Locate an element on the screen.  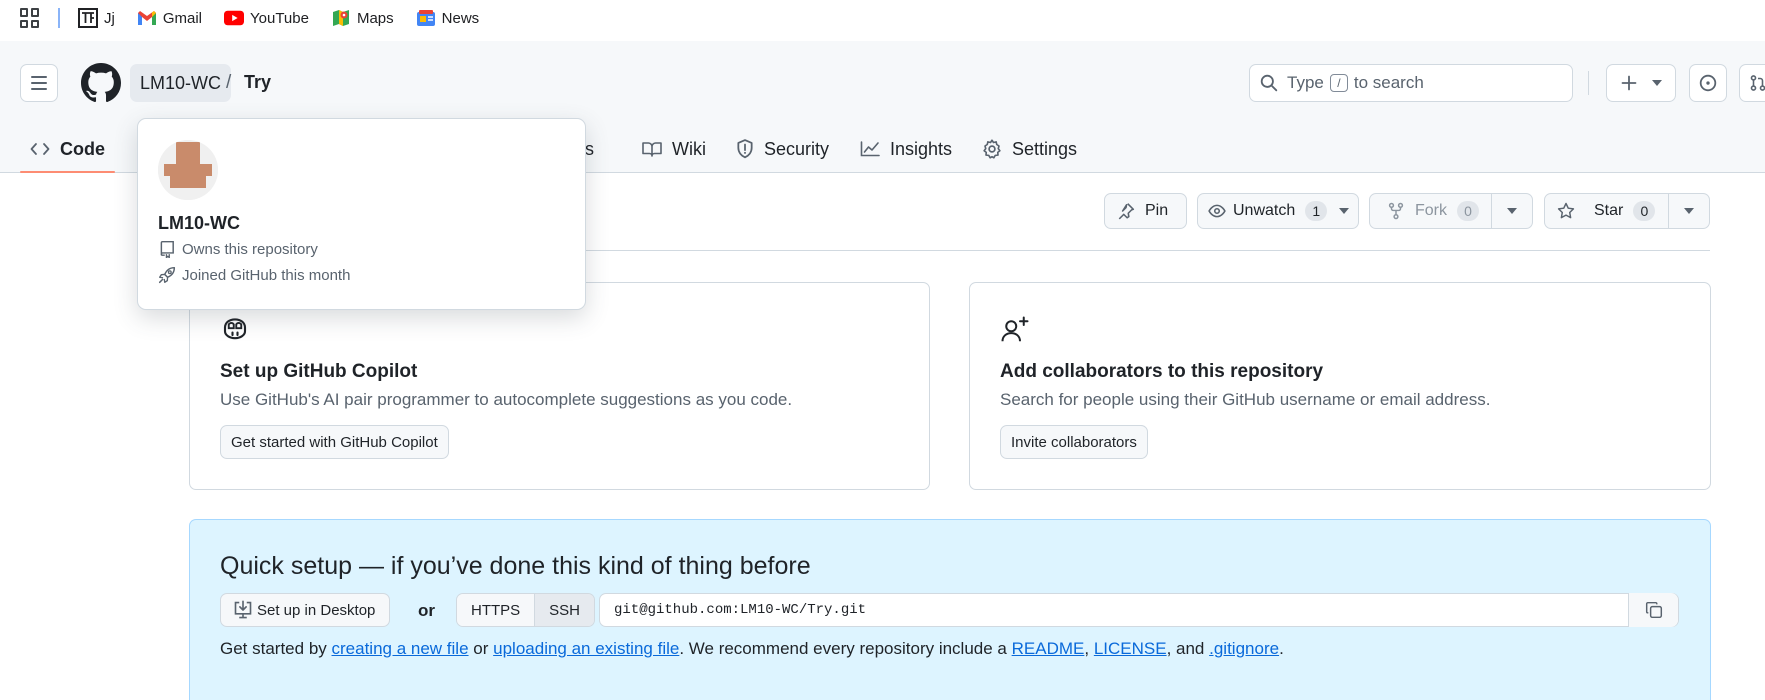
bookmark-separator is located at coordinates (59, 18).